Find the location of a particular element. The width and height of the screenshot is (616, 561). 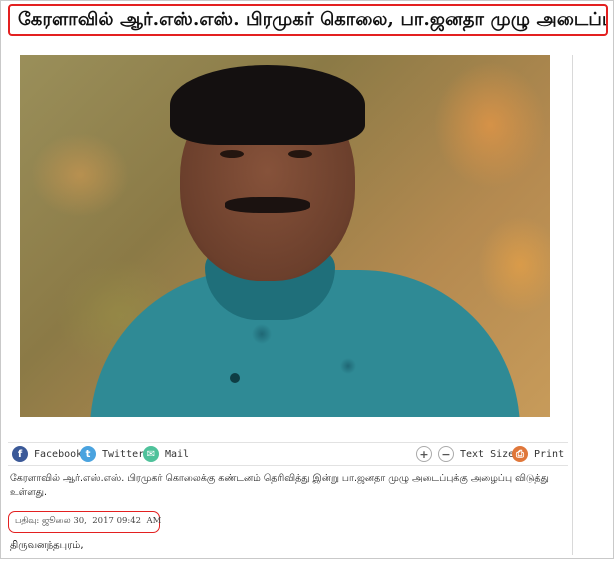

minus-icon: − is located at coordinates (446, 454).